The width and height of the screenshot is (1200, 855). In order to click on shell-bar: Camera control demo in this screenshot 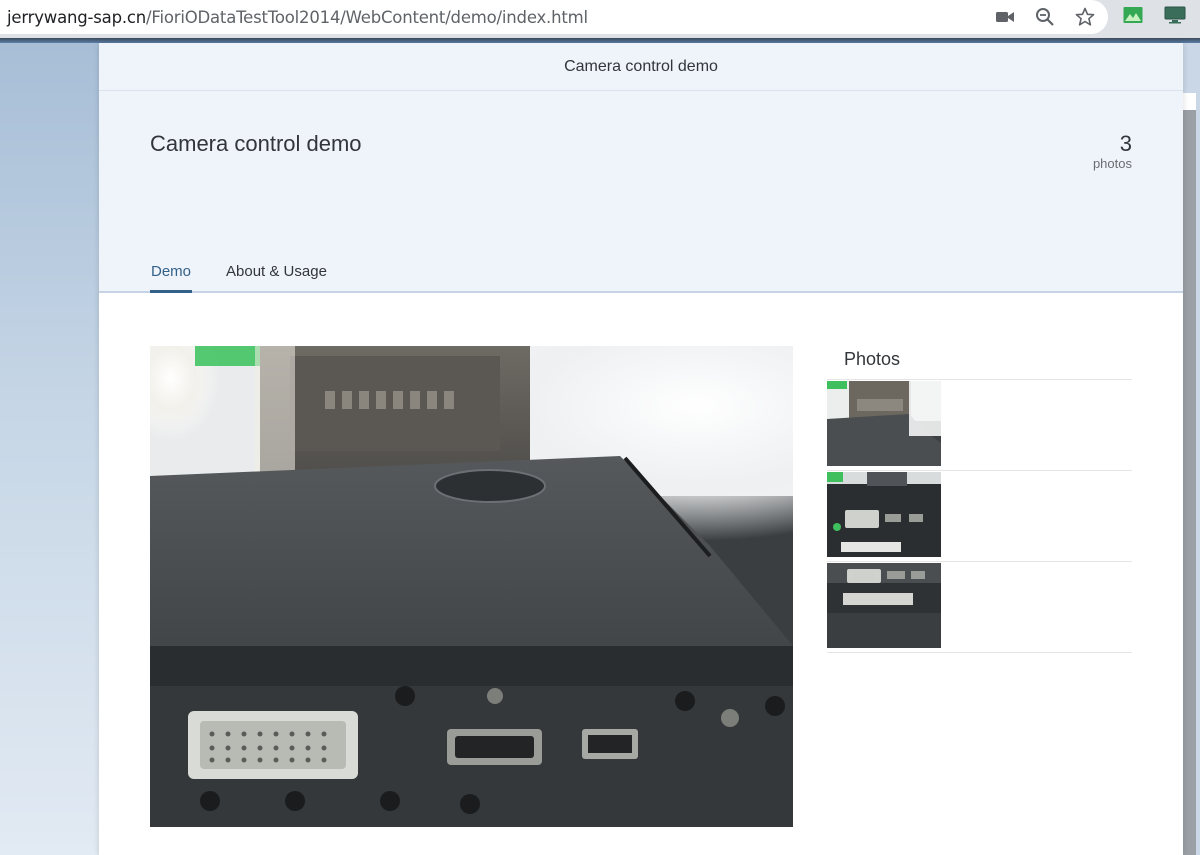, I will do `click(641, 67)`.